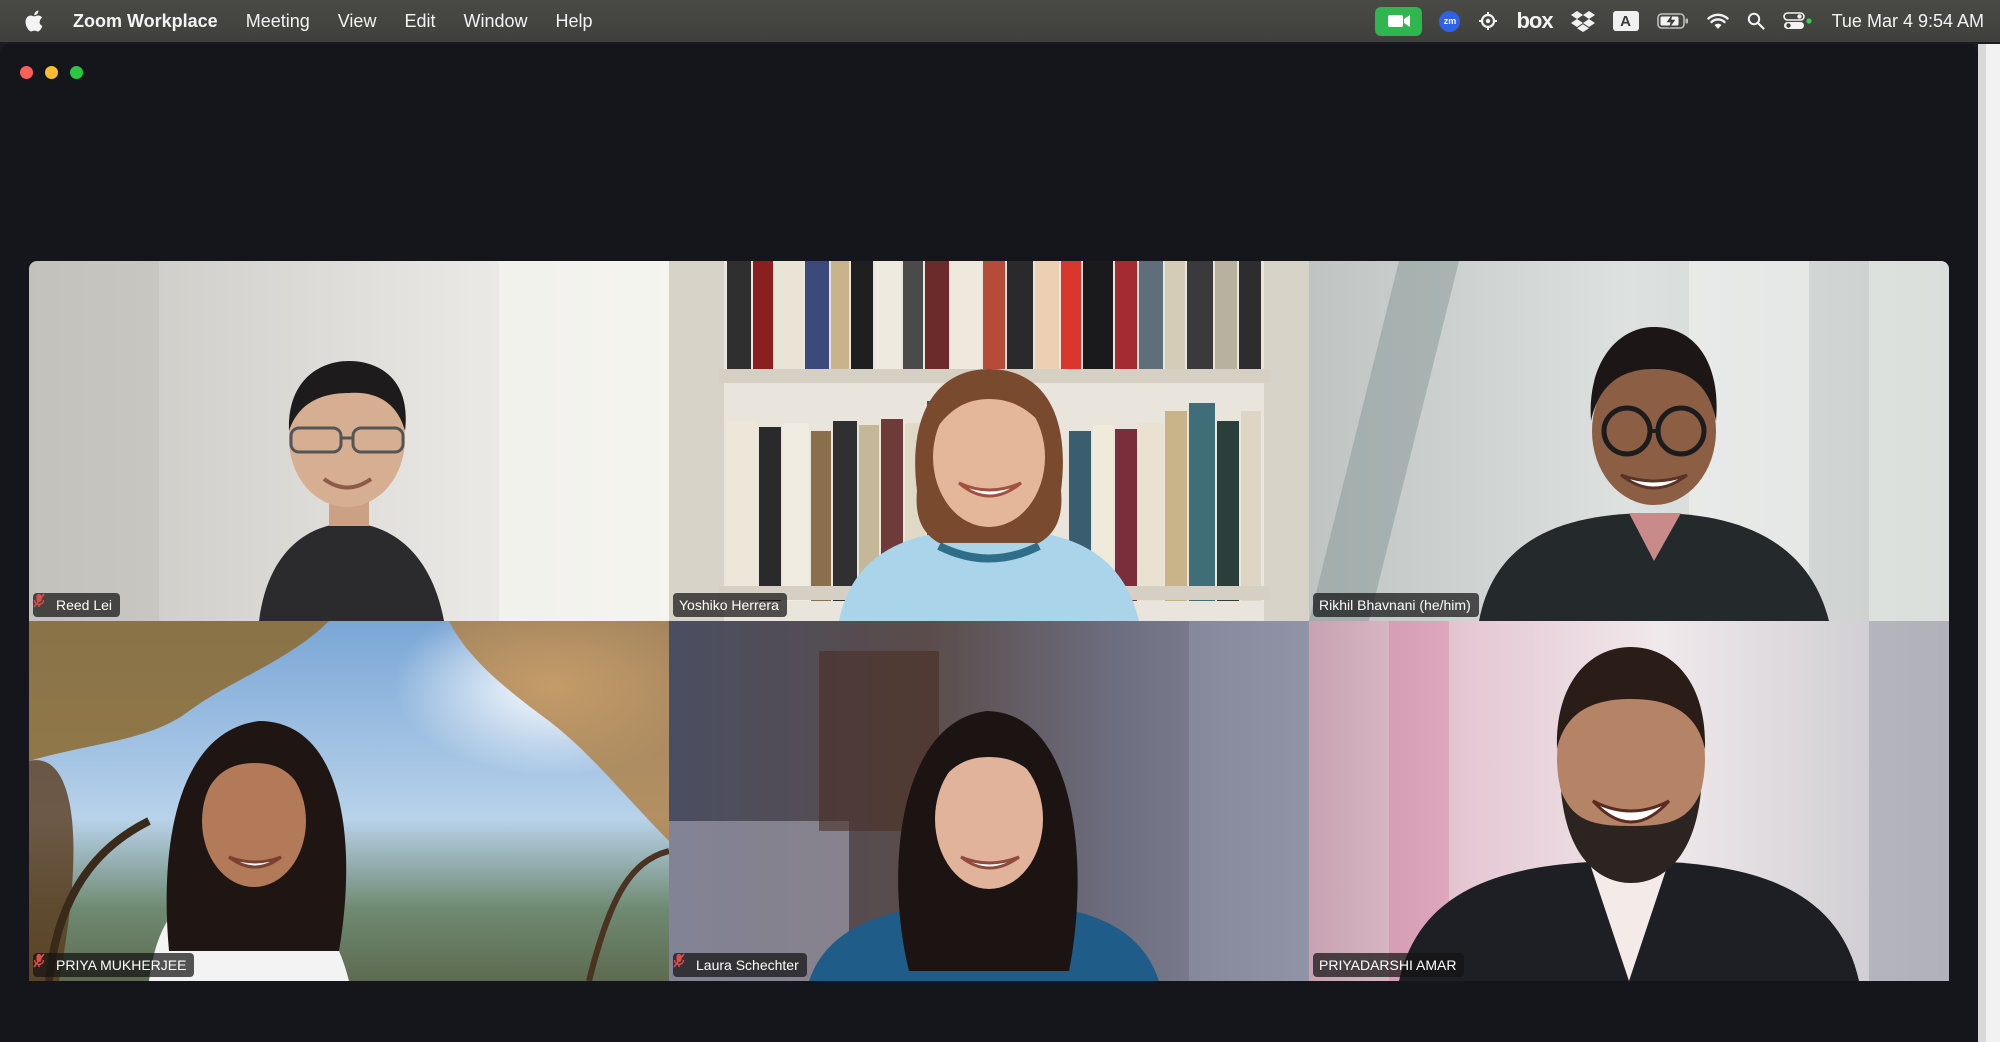 This screenshot has height=1042, width=2000. What do you see at coordinates (747, 965) in the screenshot?
I see `participant-name: Laura Schechter` at bounding box center [747, 965].